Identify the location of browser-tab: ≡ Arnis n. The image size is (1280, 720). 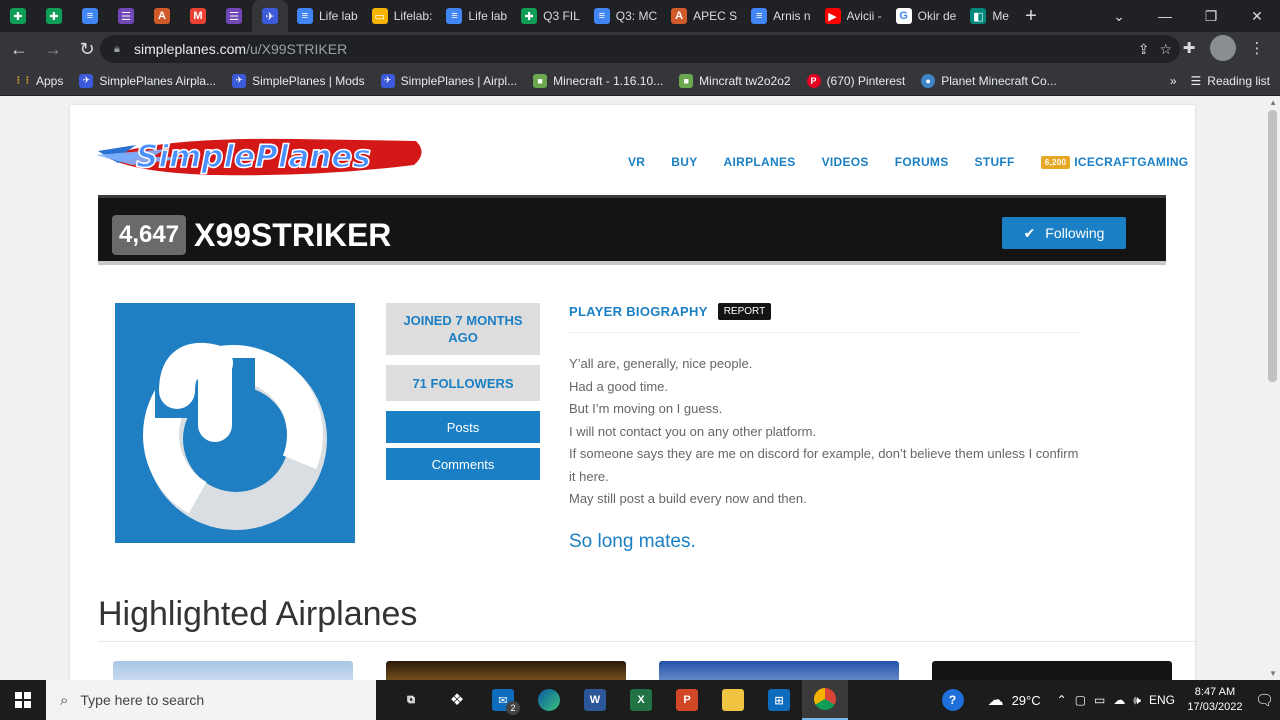
(778, 16).